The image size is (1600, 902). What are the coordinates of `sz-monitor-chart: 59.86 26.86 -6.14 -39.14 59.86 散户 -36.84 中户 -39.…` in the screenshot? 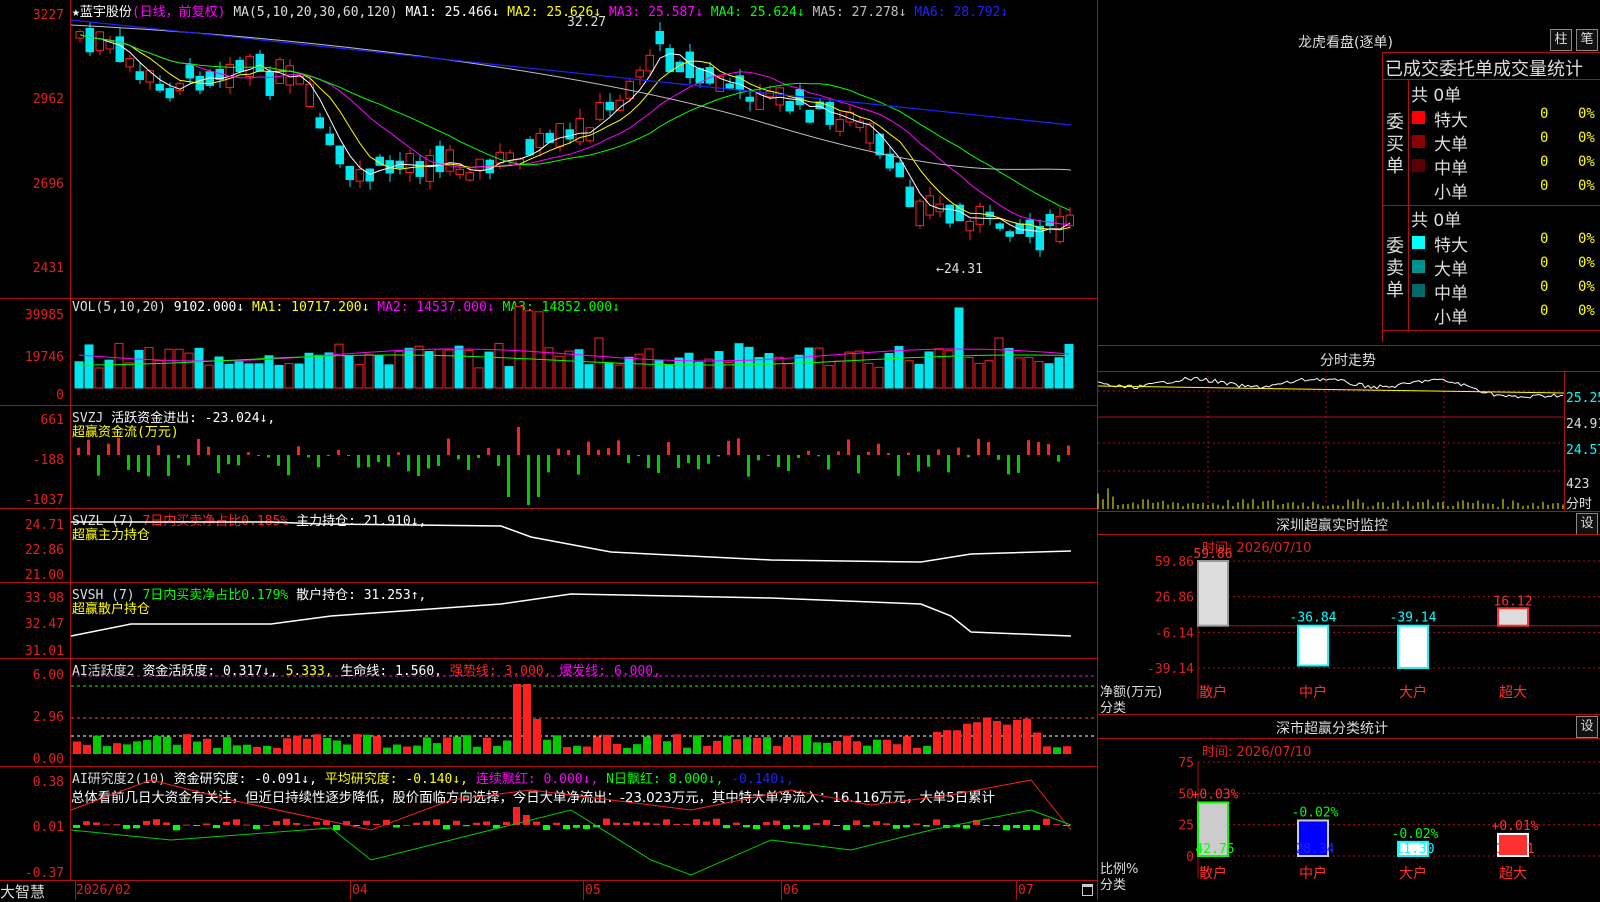 It's located at (1349, 624).